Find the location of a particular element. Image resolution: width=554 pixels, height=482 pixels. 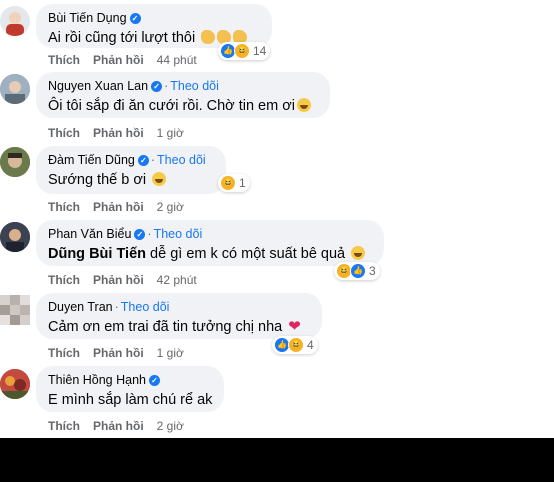

comment-author: Duyen Tran is located at coordinates (80, 307).